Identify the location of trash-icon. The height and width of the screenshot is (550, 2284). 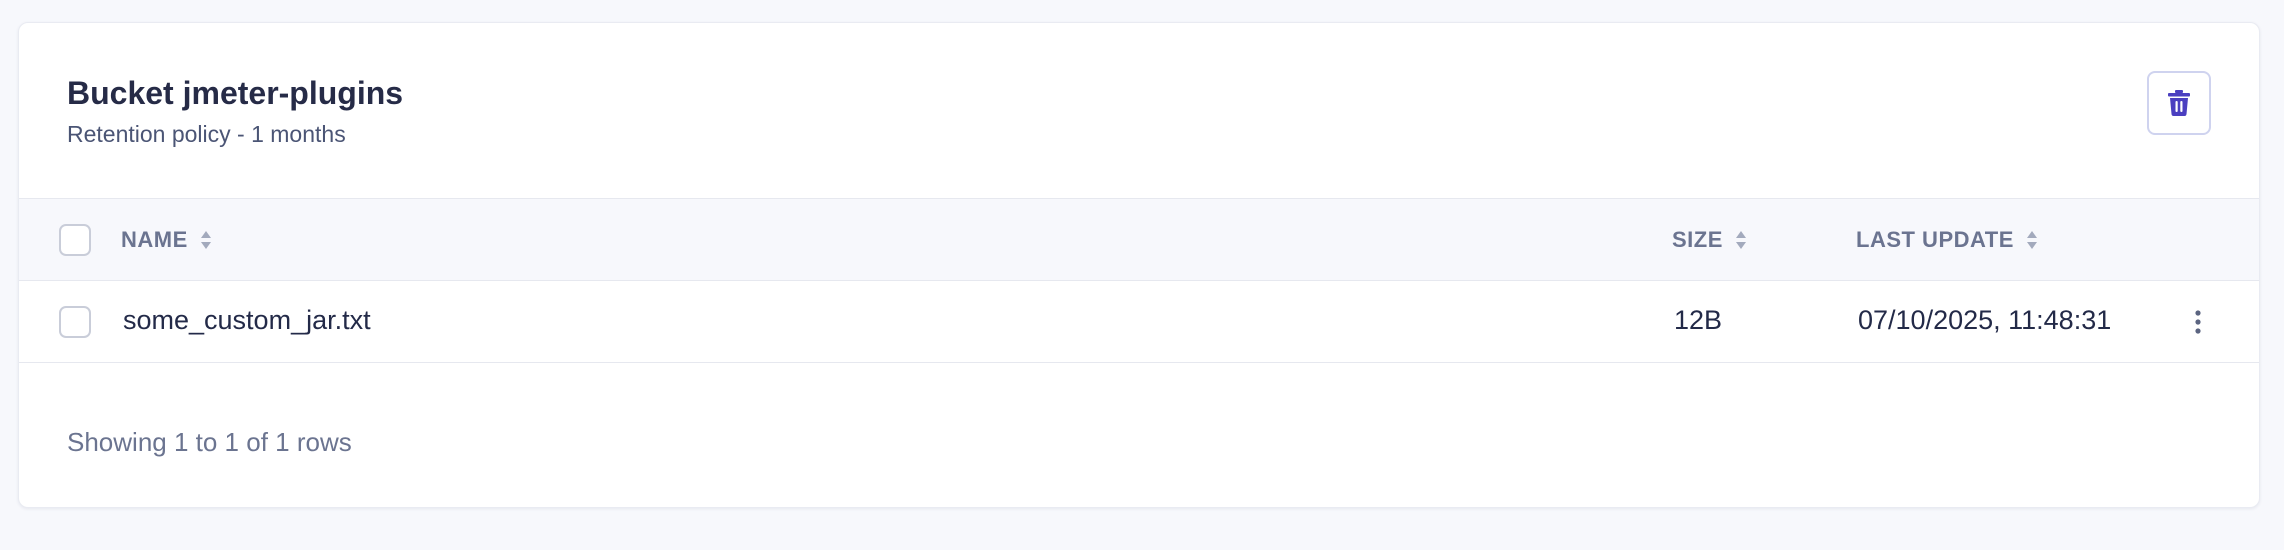
(2179, 103).